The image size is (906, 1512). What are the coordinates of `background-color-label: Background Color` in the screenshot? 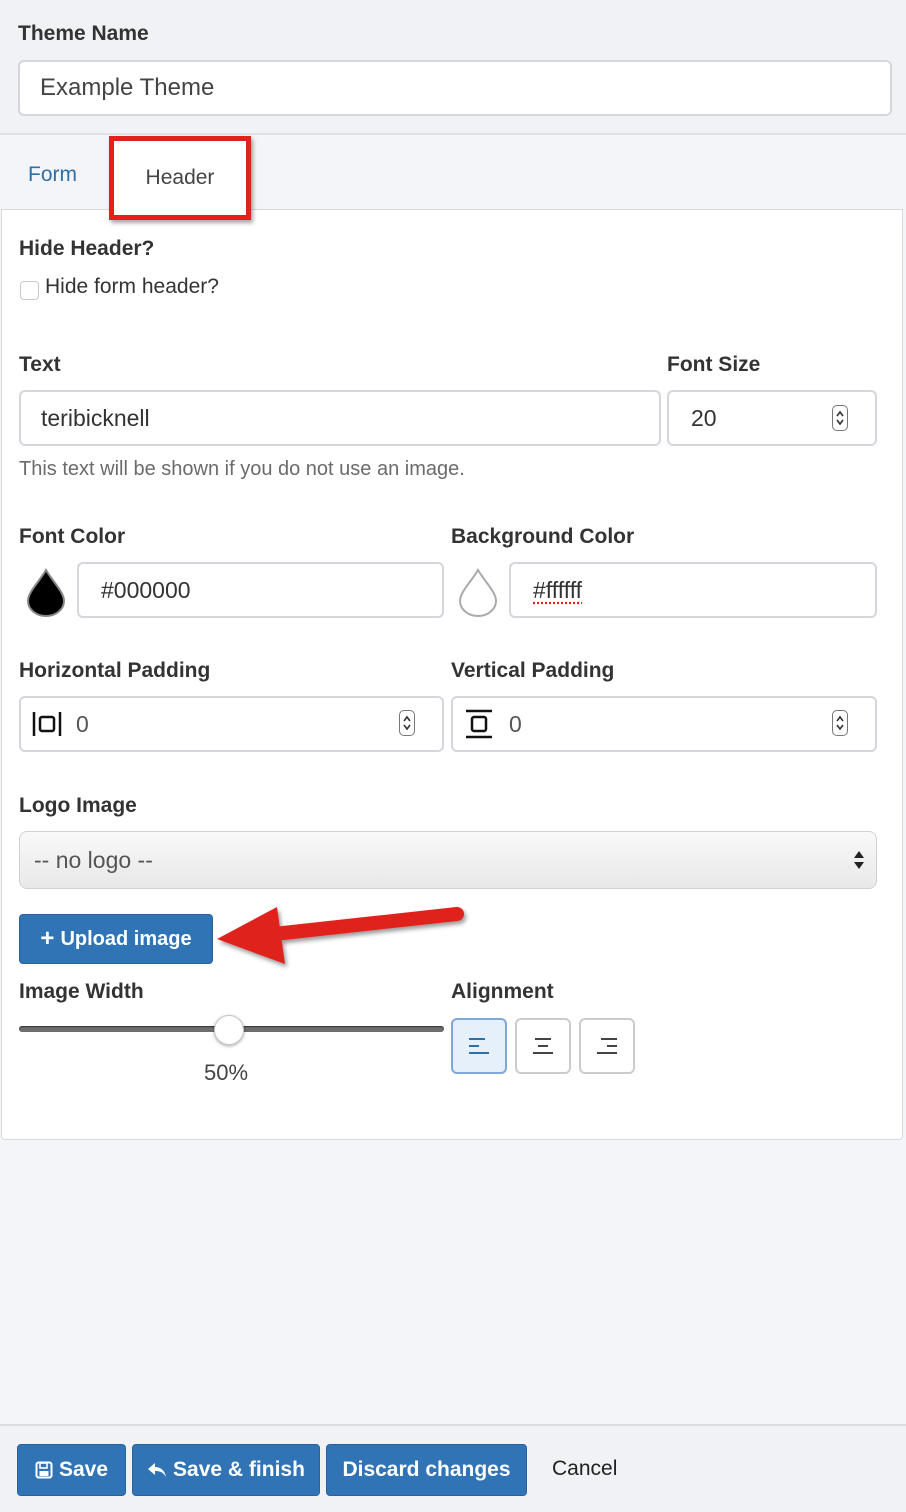 It's located at (543, 536).